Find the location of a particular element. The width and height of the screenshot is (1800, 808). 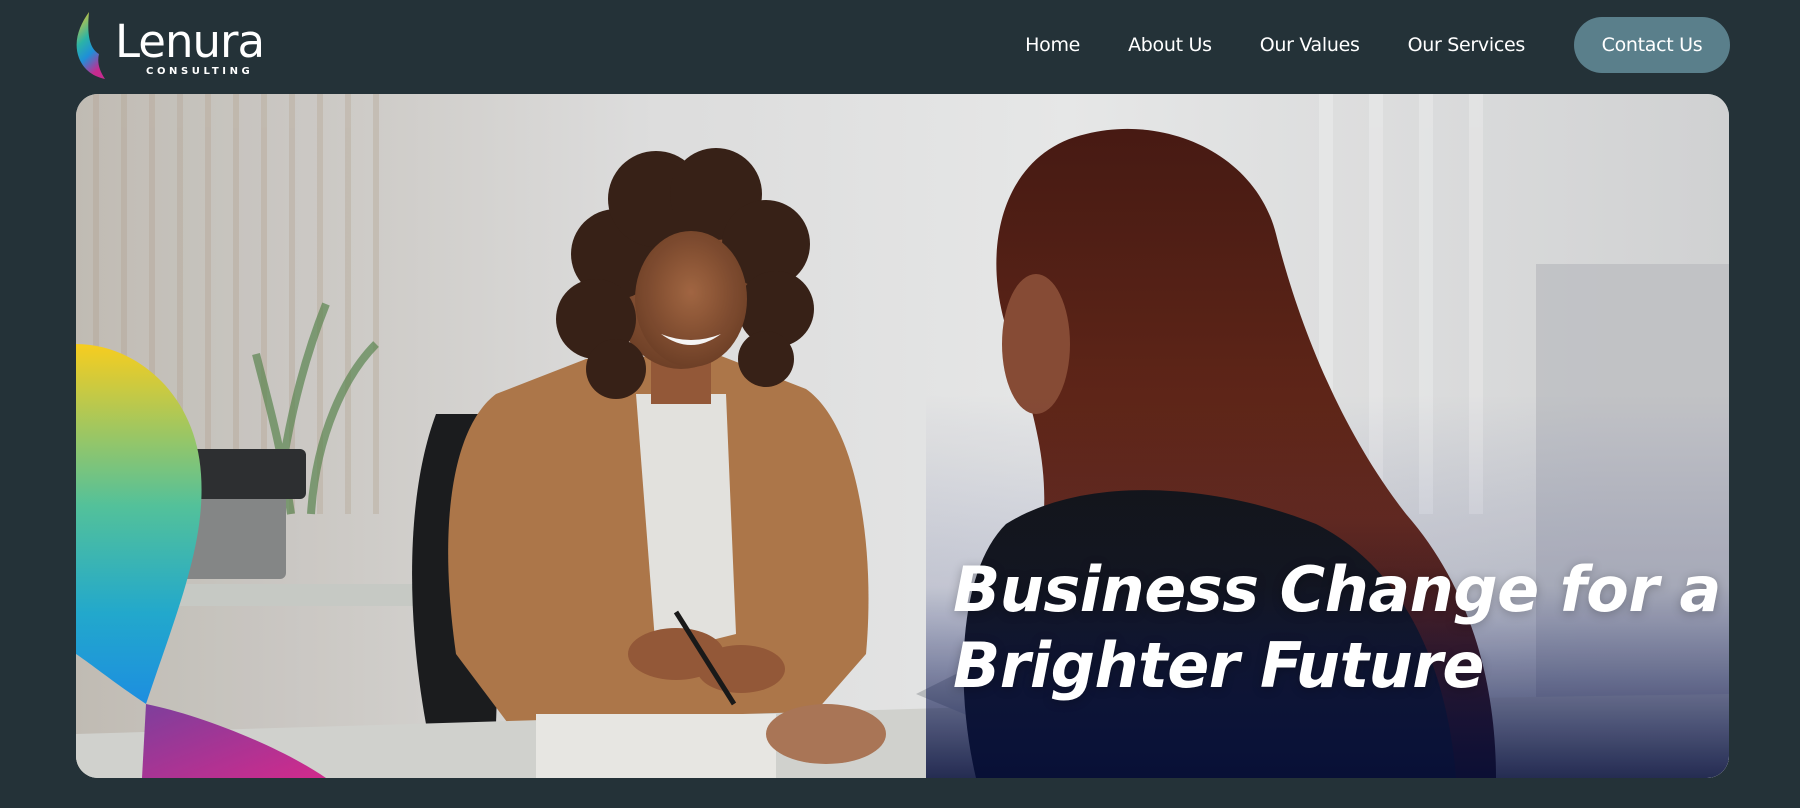

contact-us-button: Contact Us is located at coordinates (1652, 45).